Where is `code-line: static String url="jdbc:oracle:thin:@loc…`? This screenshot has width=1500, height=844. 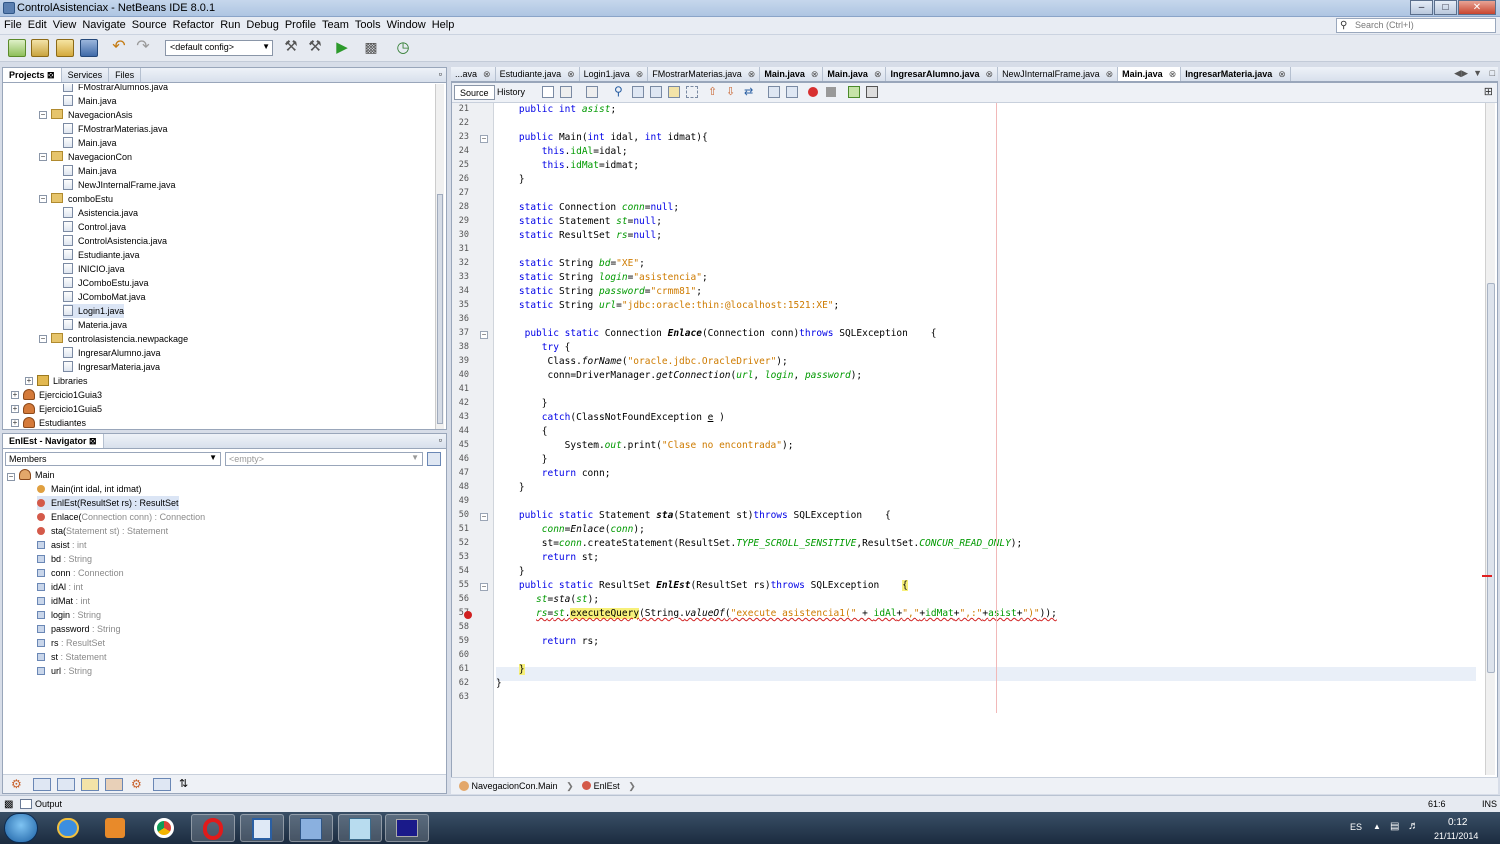
code-line: static String url="jdbc:oracle:thin:@loc… is located at coordinates (667, 306).